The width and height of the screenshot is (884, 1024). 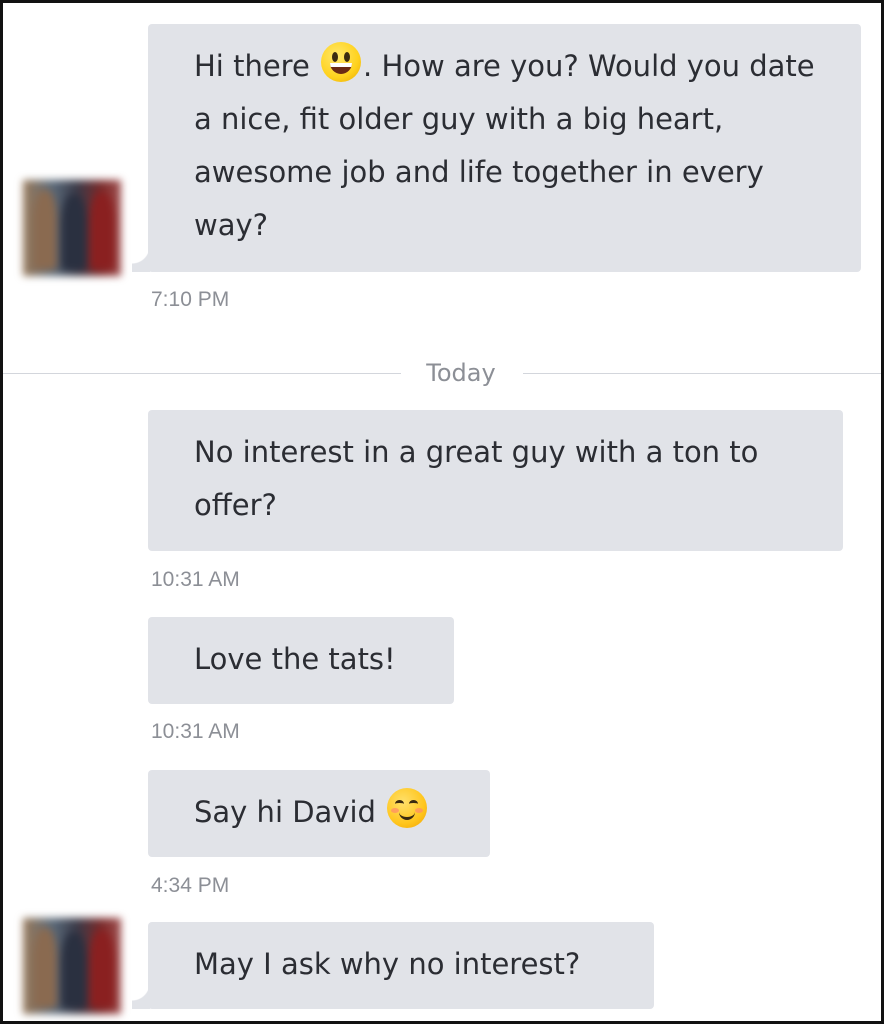 I want to click on message-bubble: May I ask why no interest?, so click(x=393, y=965).